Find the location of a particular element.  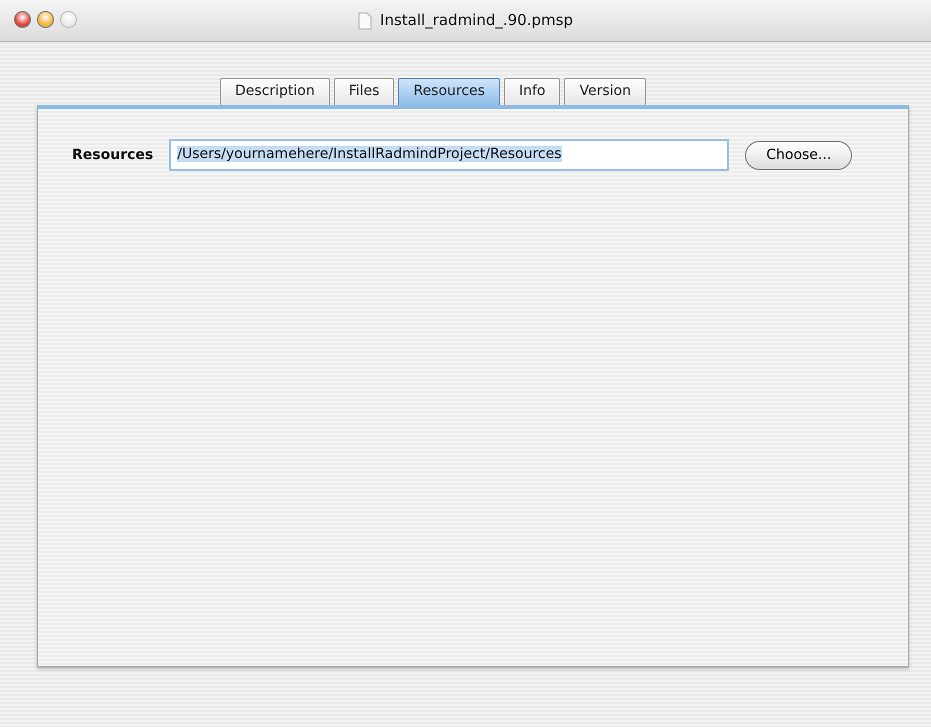

minimize-button is located at coordinates (45, 19).